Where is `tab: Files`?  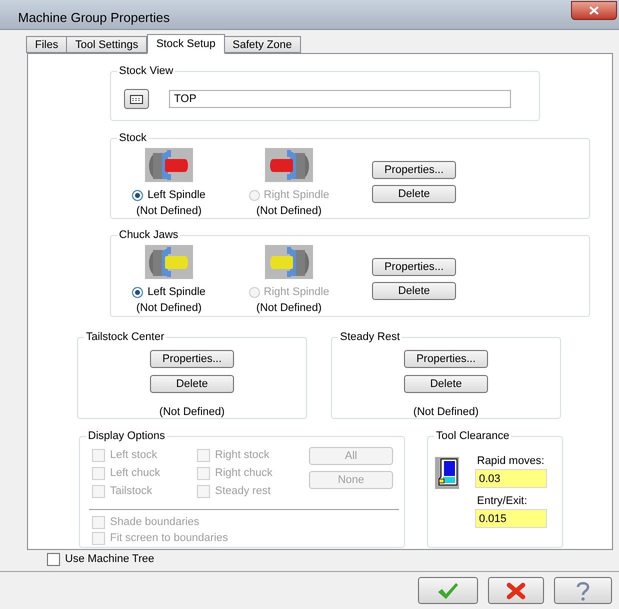
tab: Files is located at coordinates (47, 44).